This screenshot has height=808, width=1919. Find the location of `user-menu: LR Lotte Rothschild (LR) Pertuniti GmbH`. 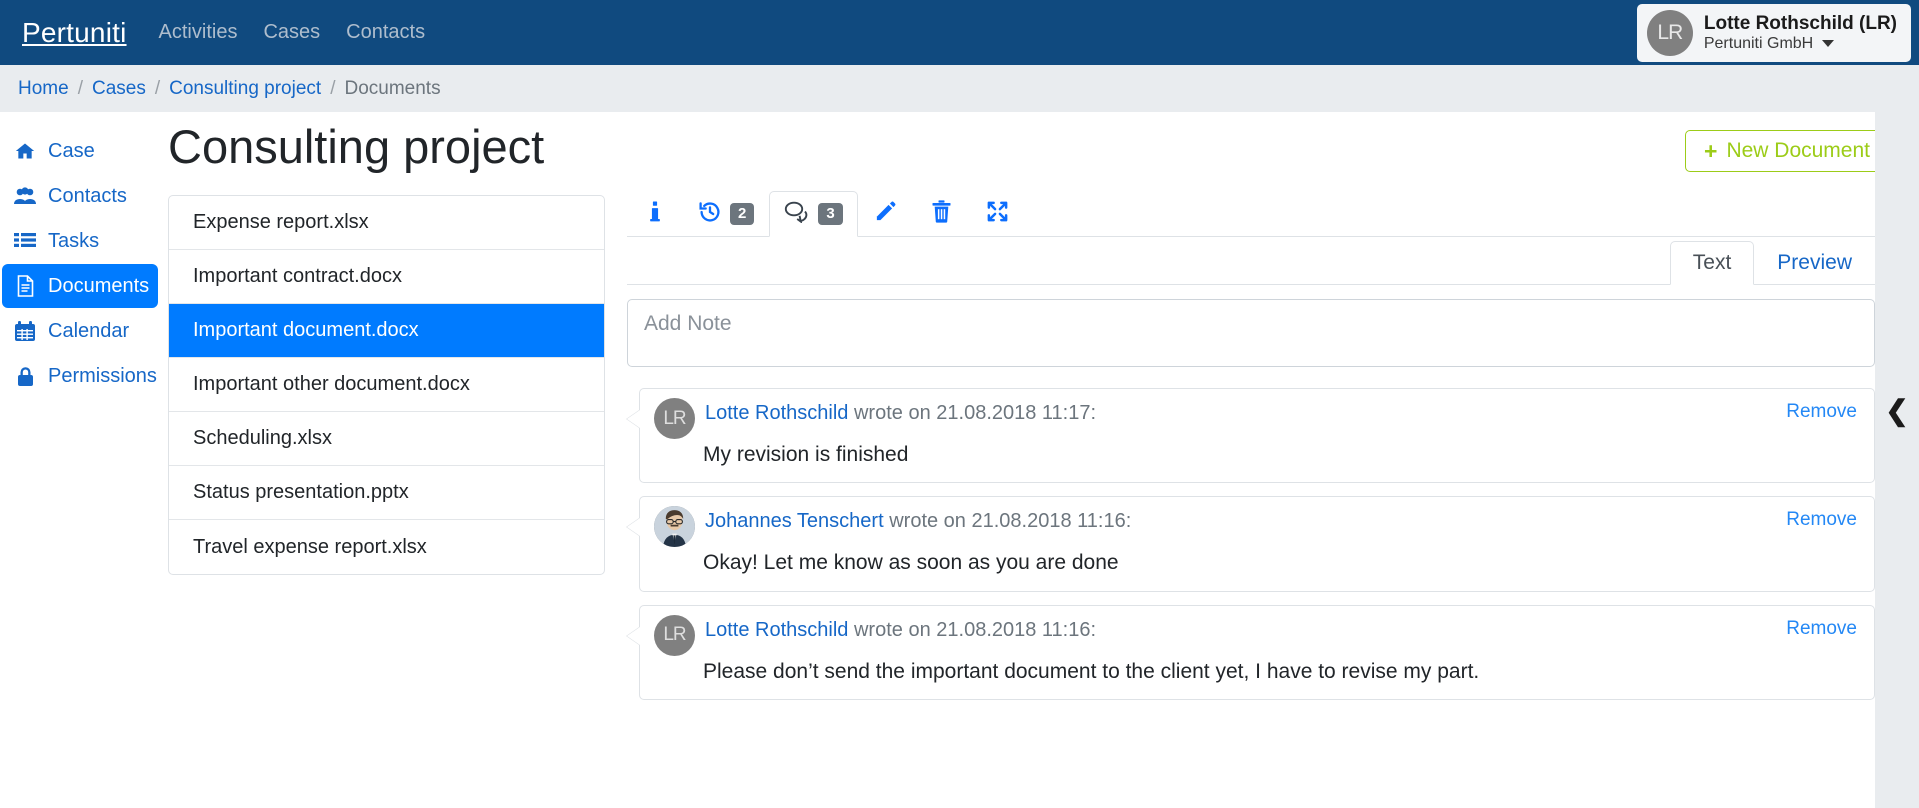

user-menu: LR Lotte Rothschild (LR) Pertuniti GmbH is located at coordinates (1773, 33).